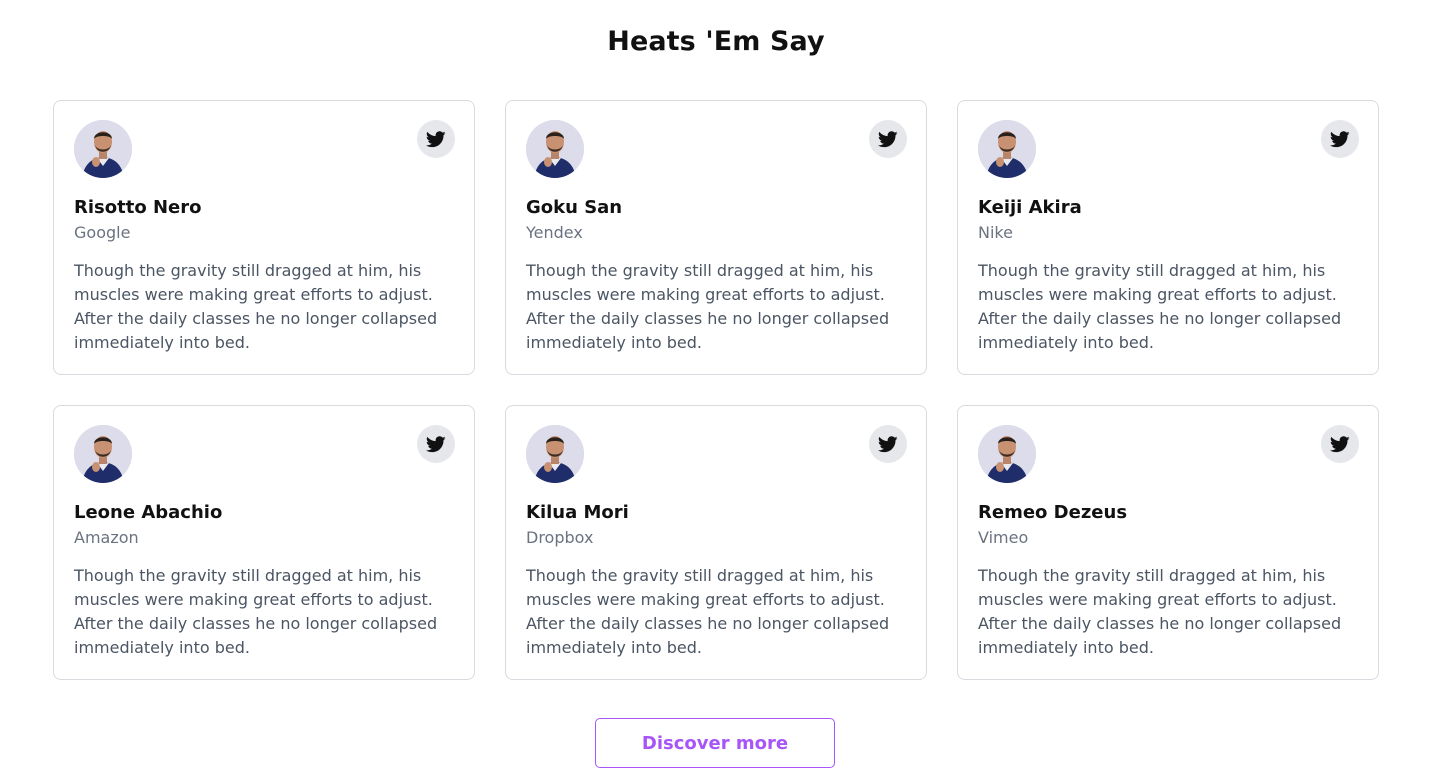 Image resolution: width=1432 pixels, height=773 pixels. I want to click on testimonial-name: Leone Abachio, so click(148, 512).